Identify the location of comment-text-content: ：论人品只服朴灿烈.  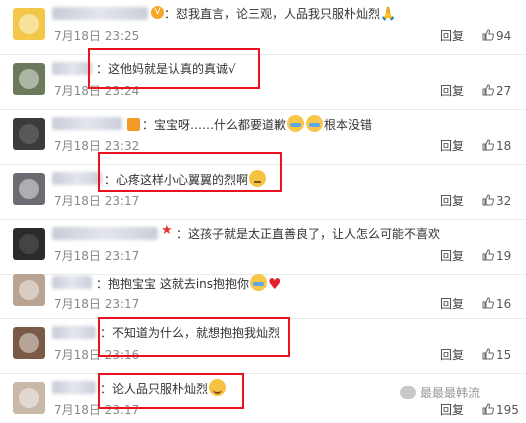
(154, 389).